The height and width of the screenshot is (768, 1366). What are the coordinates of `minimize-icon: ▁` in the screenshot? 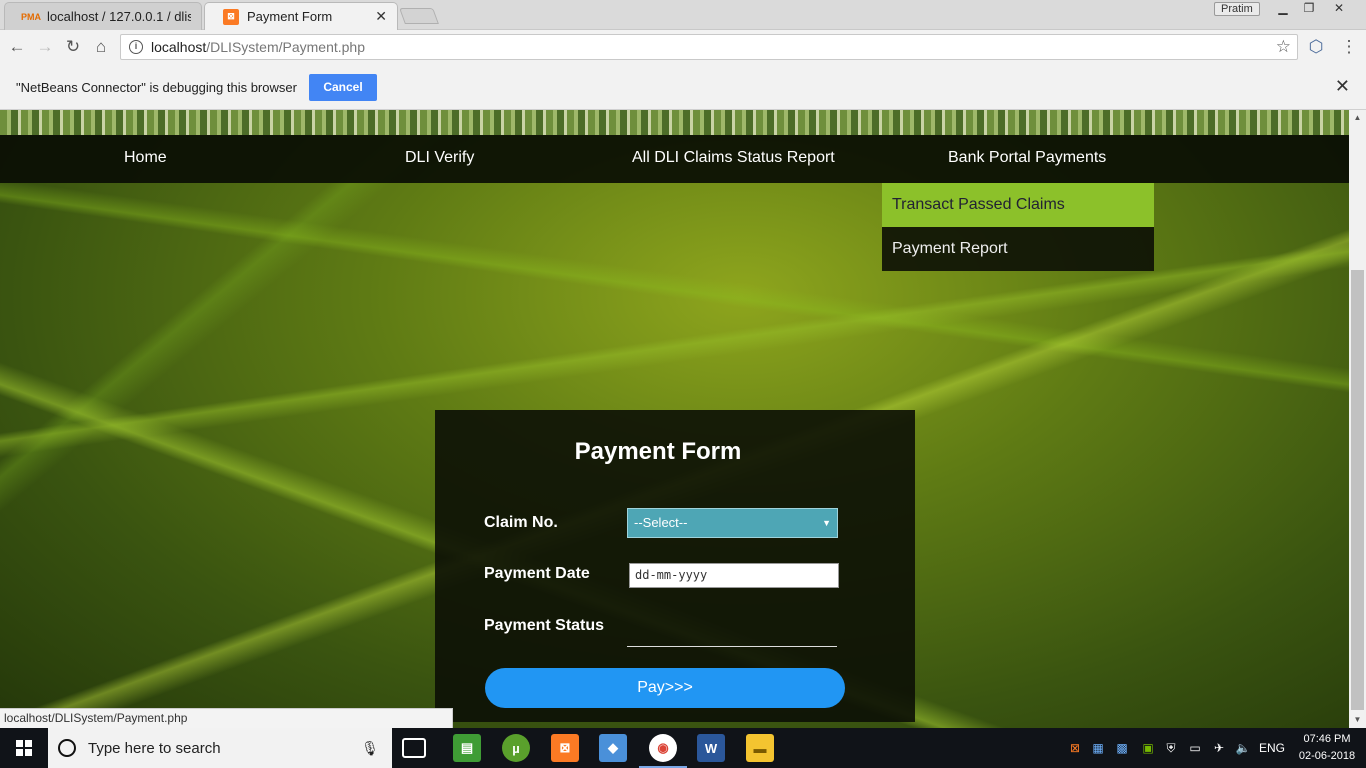 It's located at (1283, 9).